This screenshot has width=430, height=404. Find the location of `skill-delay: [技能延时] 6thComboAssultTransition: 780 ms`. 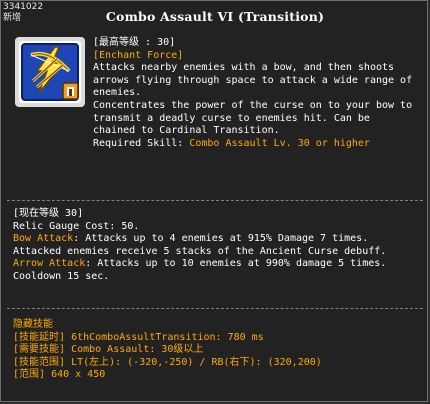

skill-delay: [技能延时] 6thComboAssultTransition: 780 ms is located at coordinates (219, 338).